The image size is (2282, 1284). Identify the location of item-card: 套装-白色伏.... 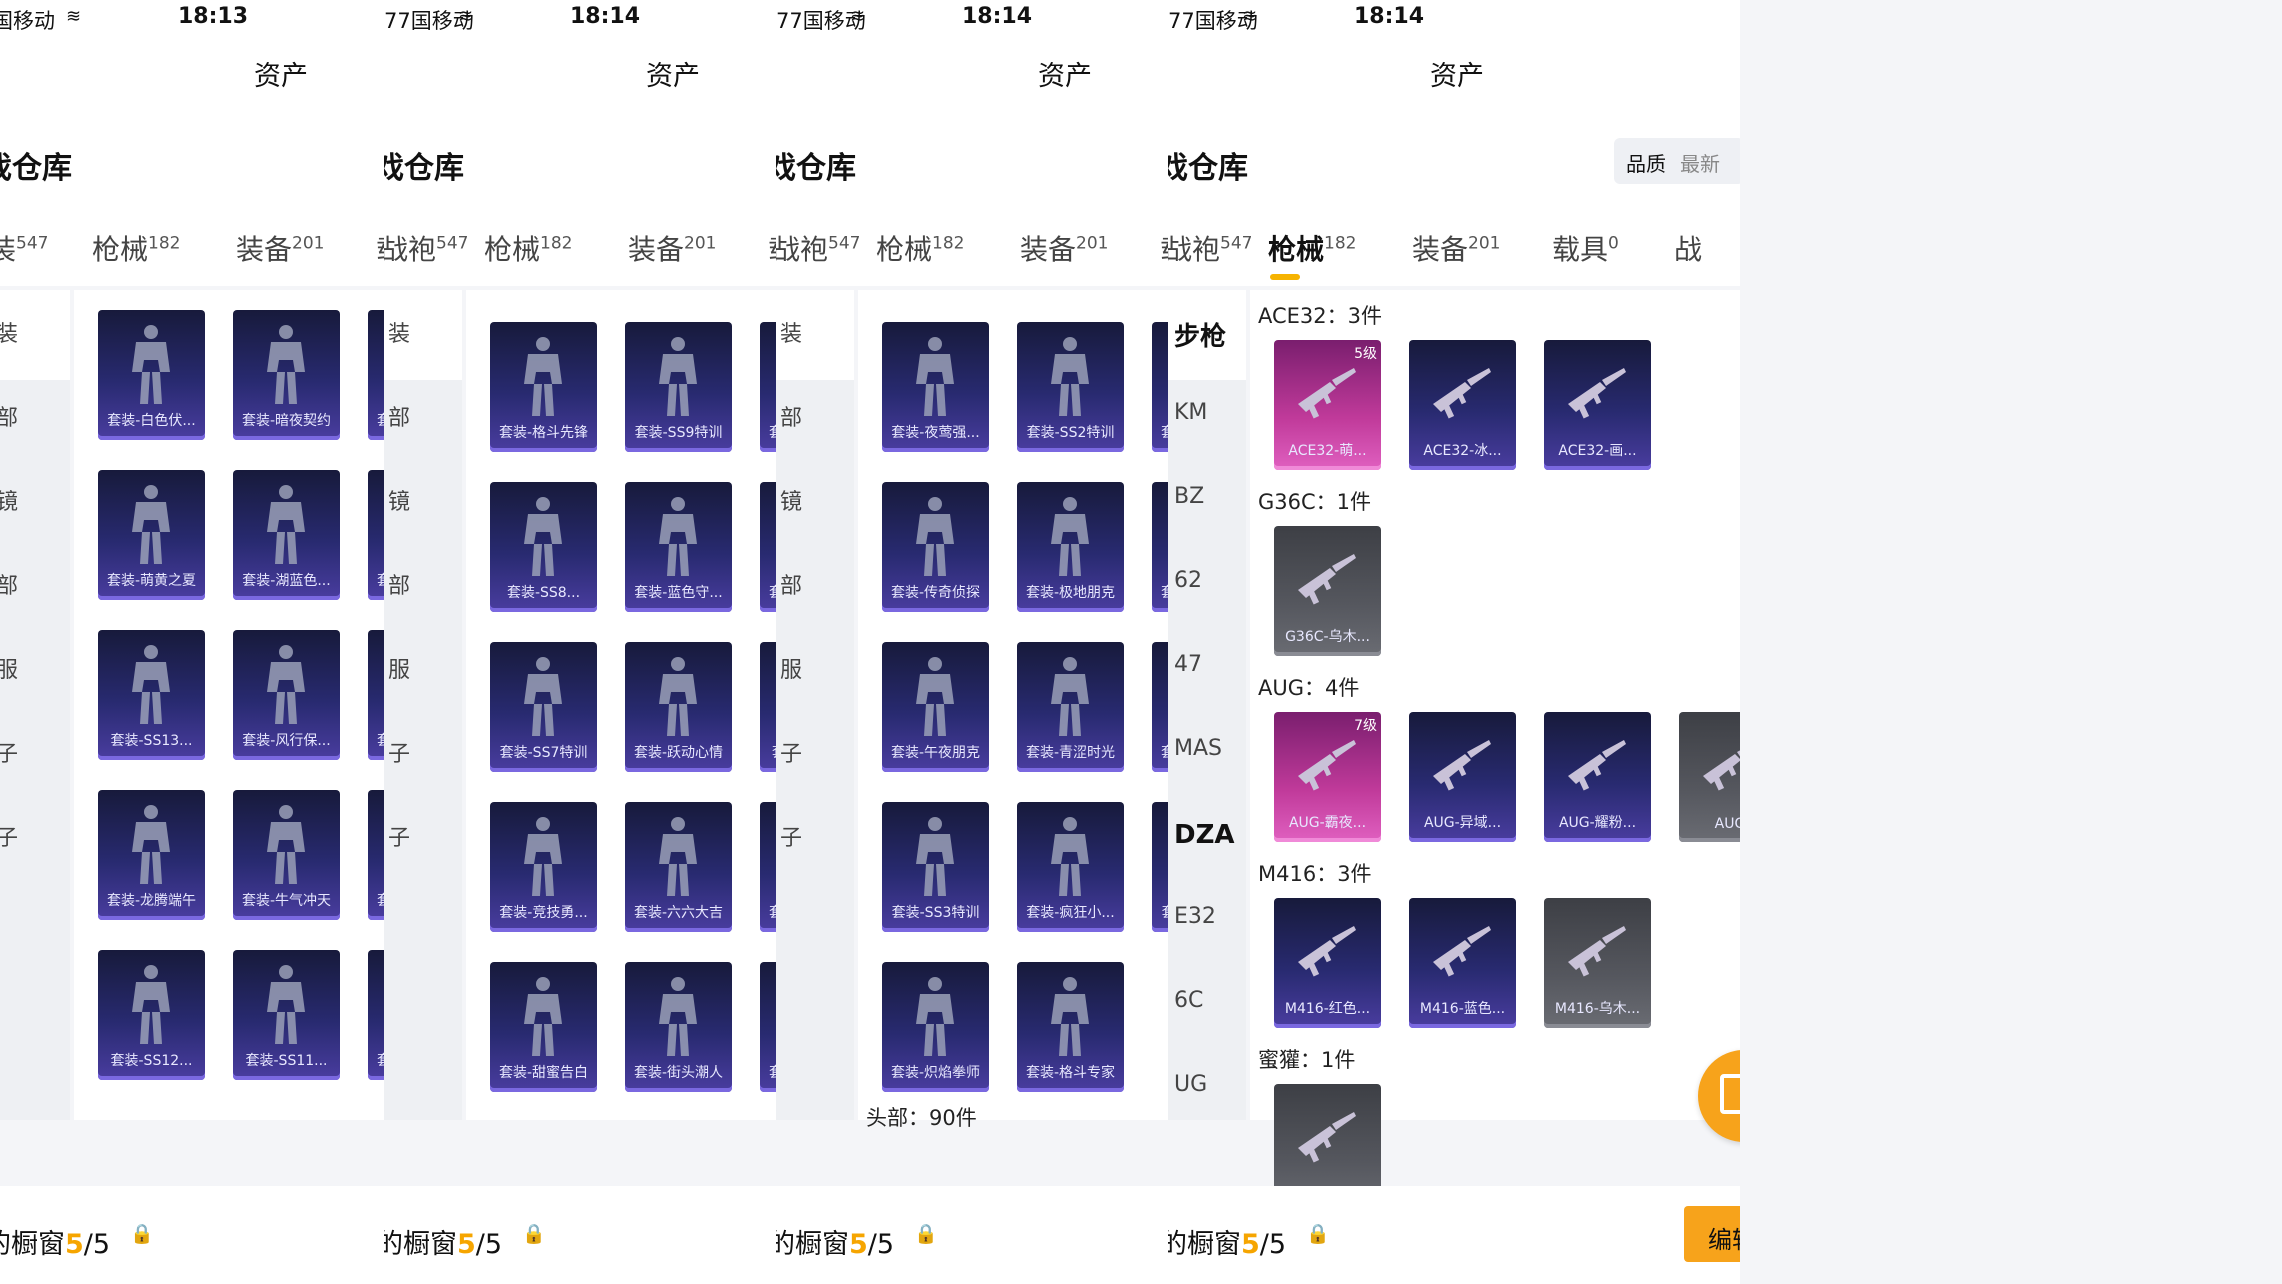
(151, 375).